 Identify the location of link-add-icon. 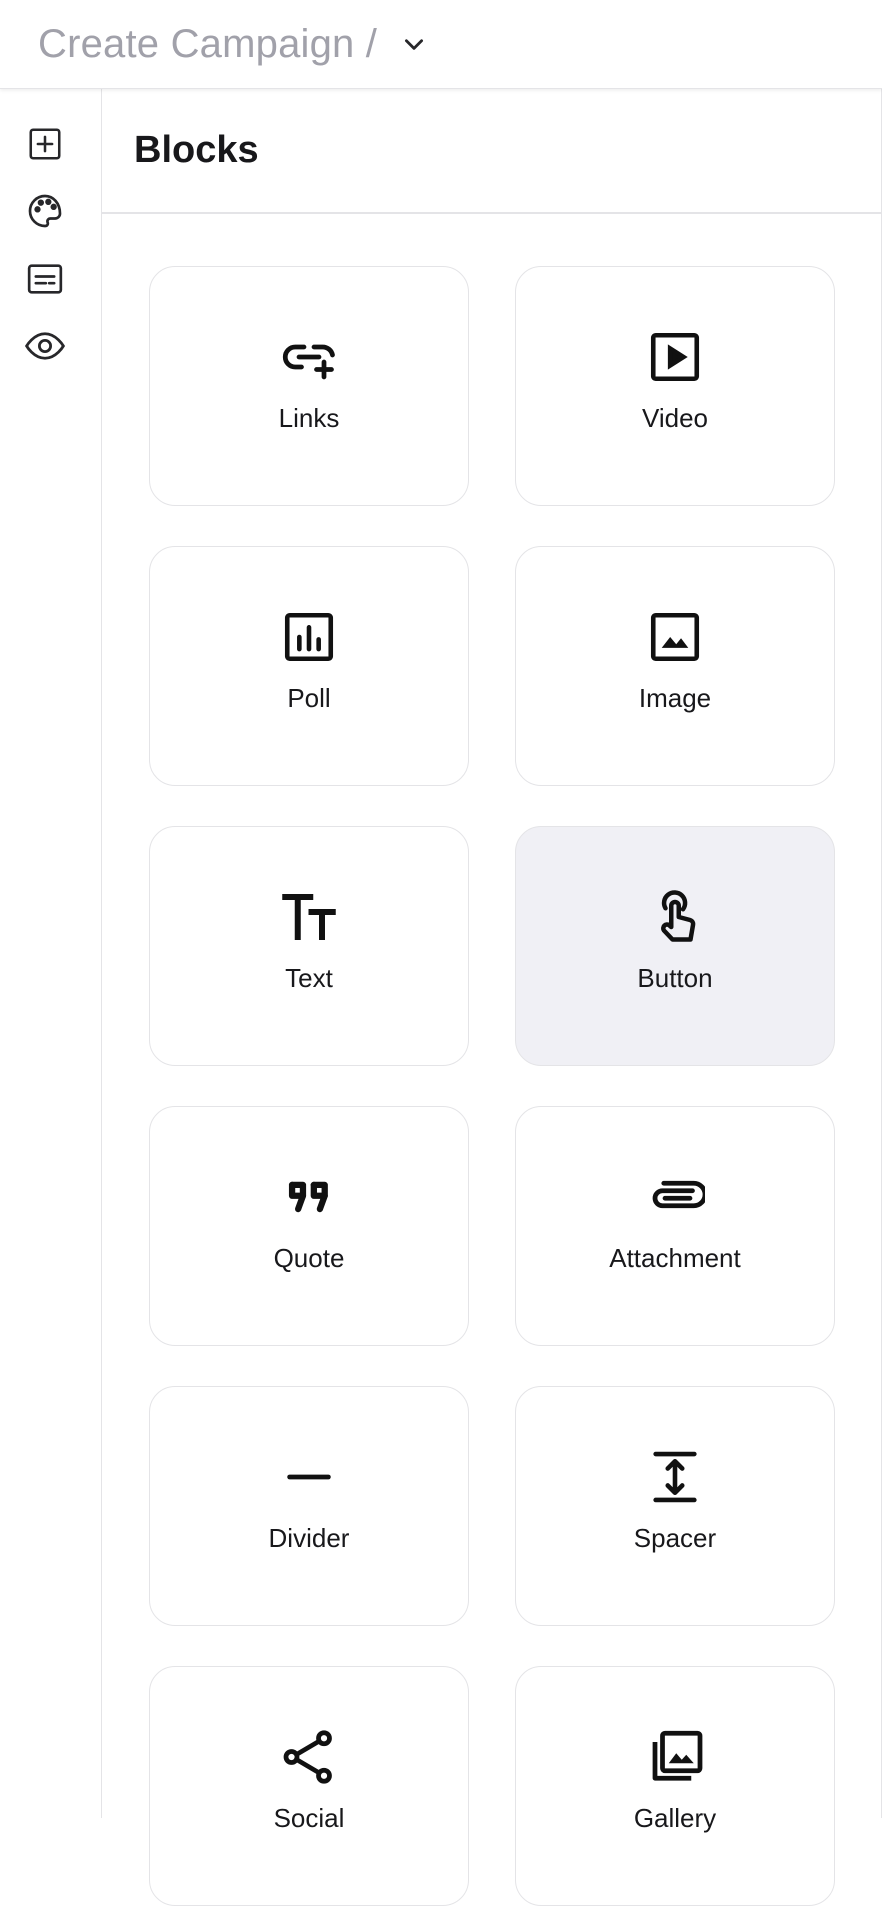
(309, 357).